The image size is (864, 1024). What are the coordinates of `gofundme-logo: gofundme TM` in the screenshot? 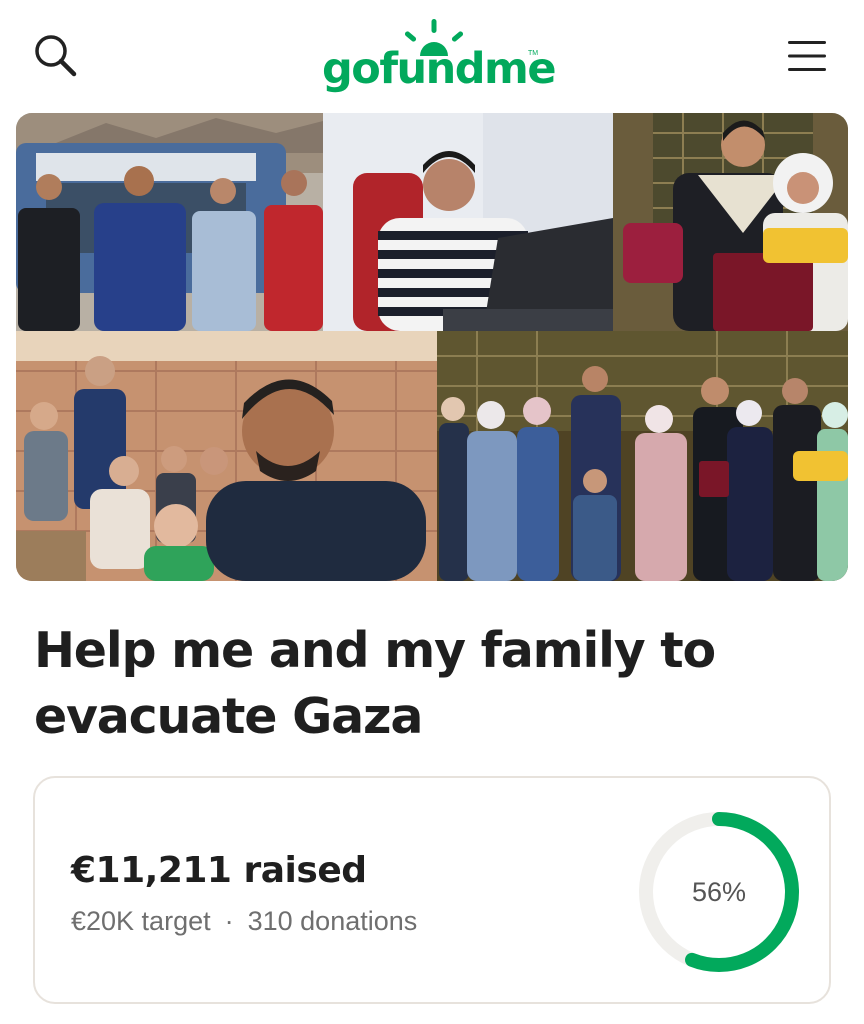 It's located at (439, 57).